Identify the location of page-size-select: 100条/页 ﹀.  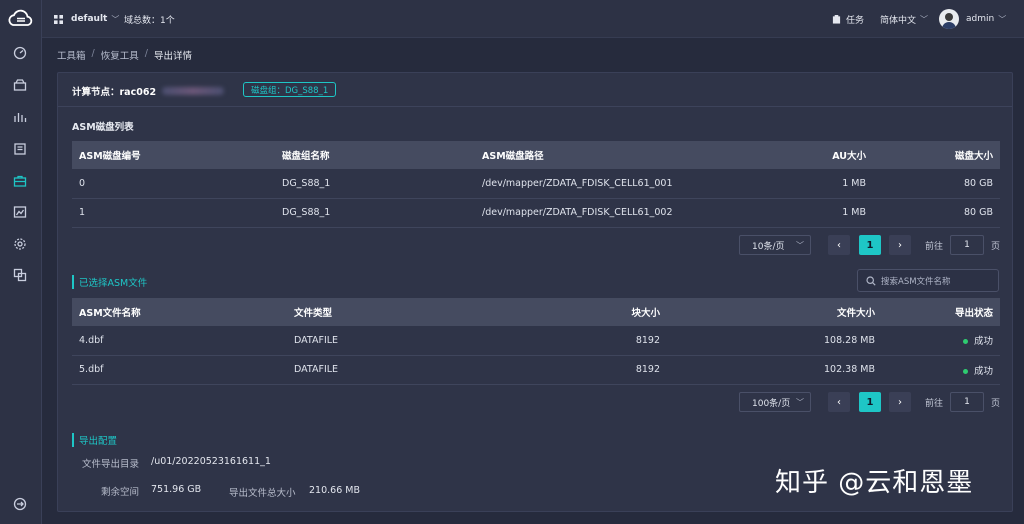
(775, 402).